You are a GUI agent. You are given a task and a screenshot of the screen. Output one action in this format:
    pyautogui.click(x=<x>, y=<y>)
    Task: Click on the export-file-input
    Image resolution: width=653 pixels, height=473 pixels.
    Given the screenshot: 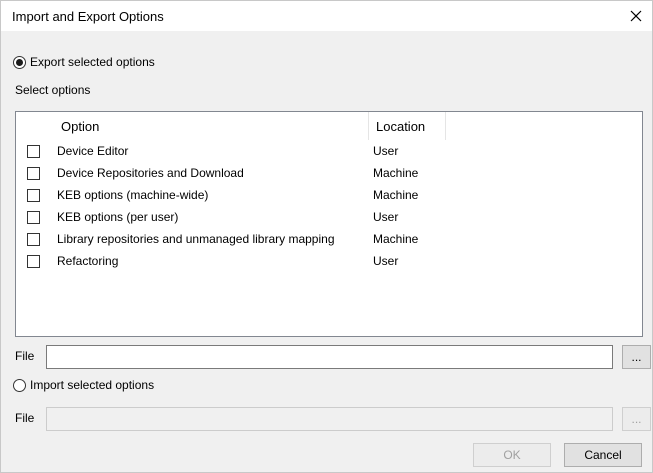 What is the action you would take?
    pyautogui.click(x=329, y=357)
    